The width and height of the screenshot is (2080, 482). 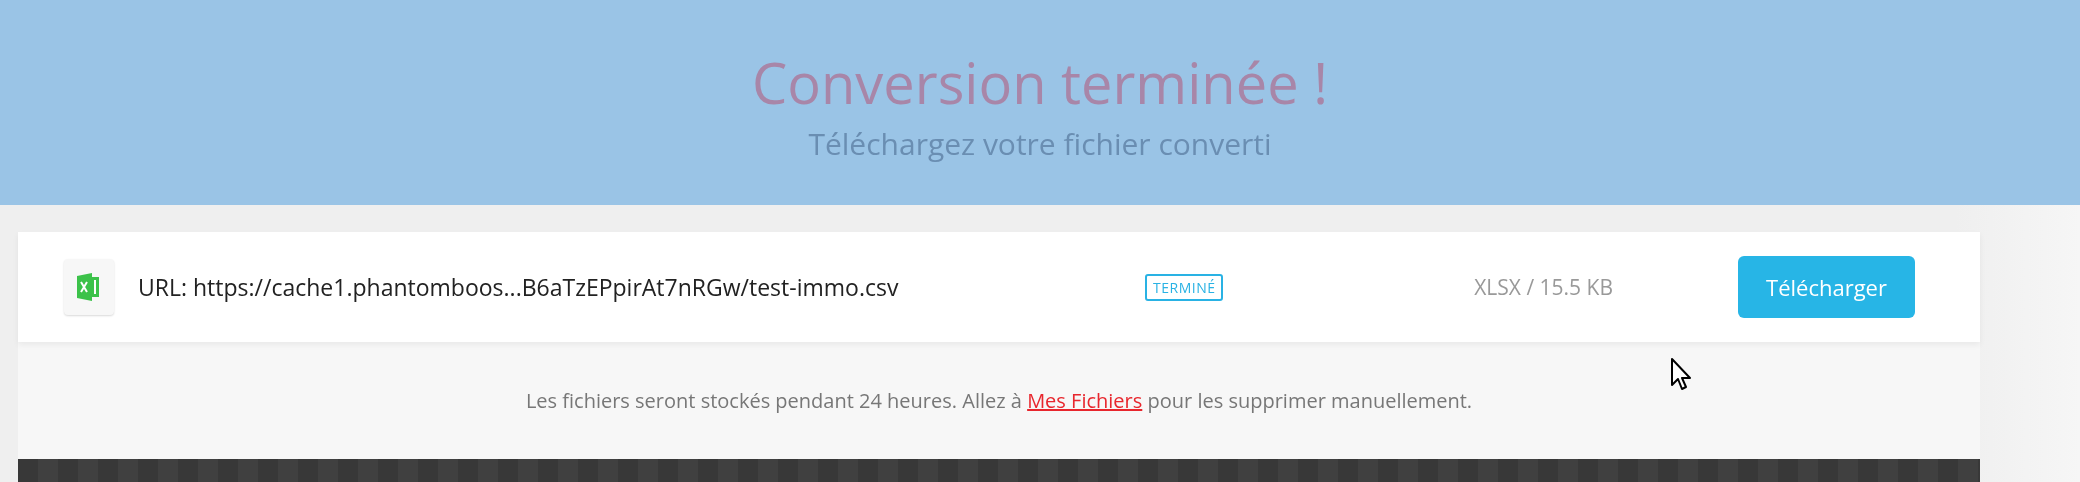 I want to click on file-size: XLSX / 15.5 KB, so click(x=1543, y=287).